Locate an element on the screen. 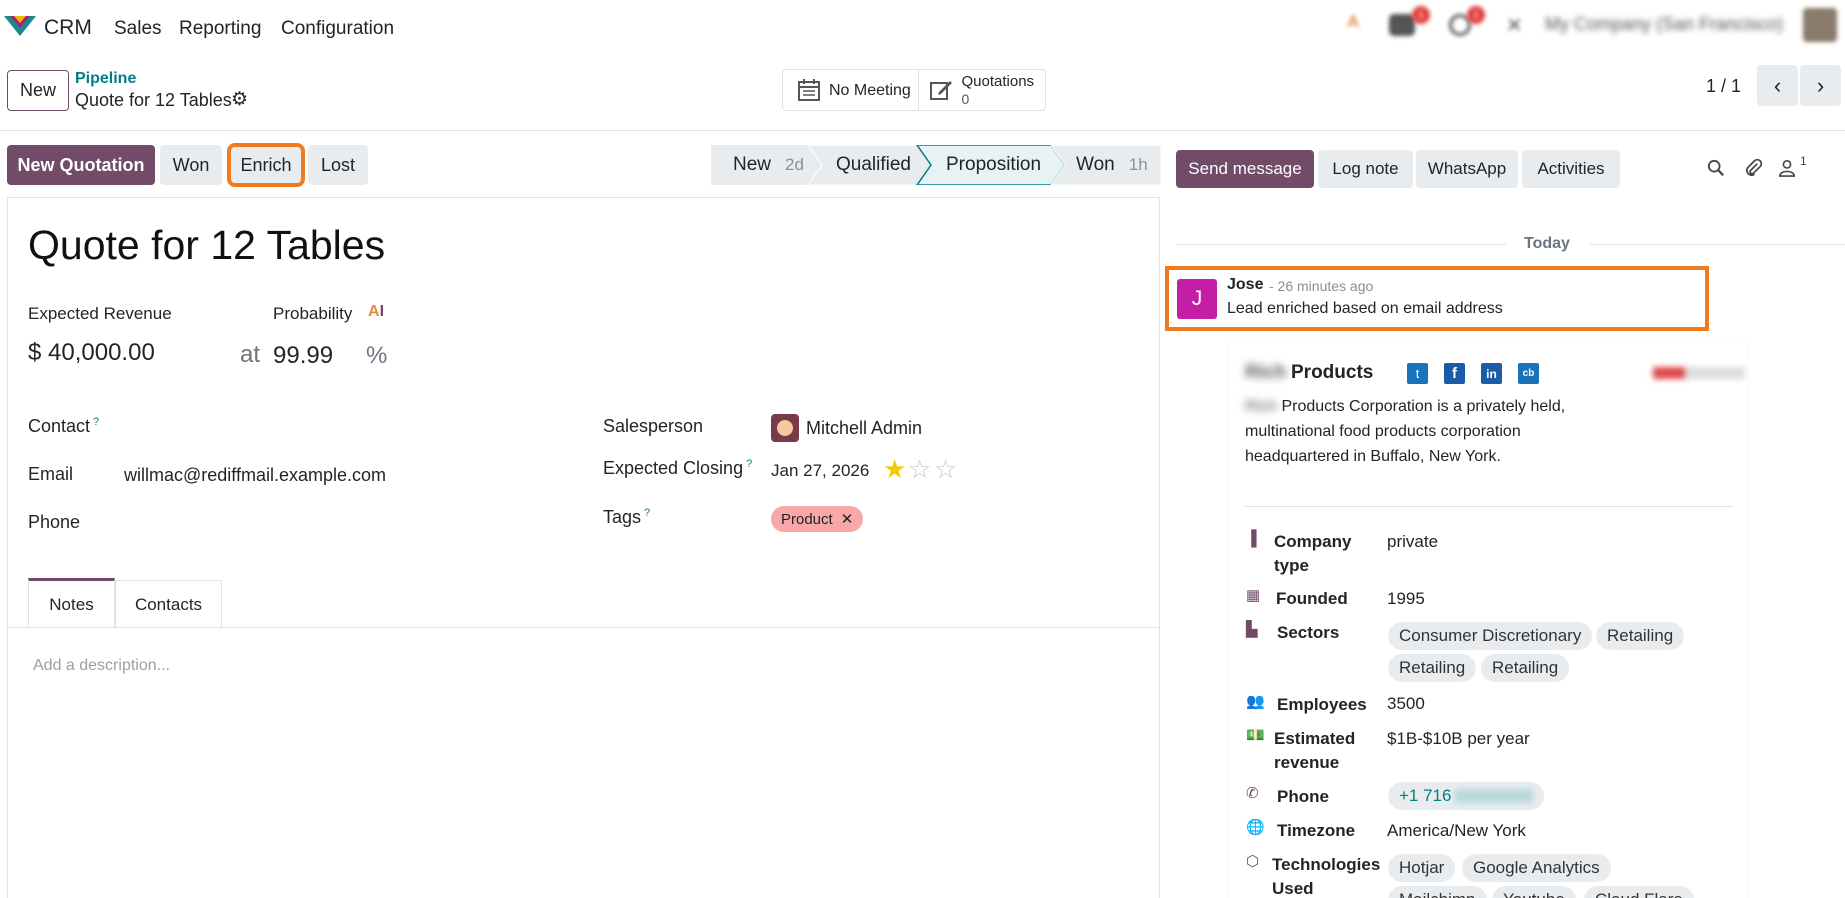  menu-reporting: Reporting is located at coordinates (220, 29).